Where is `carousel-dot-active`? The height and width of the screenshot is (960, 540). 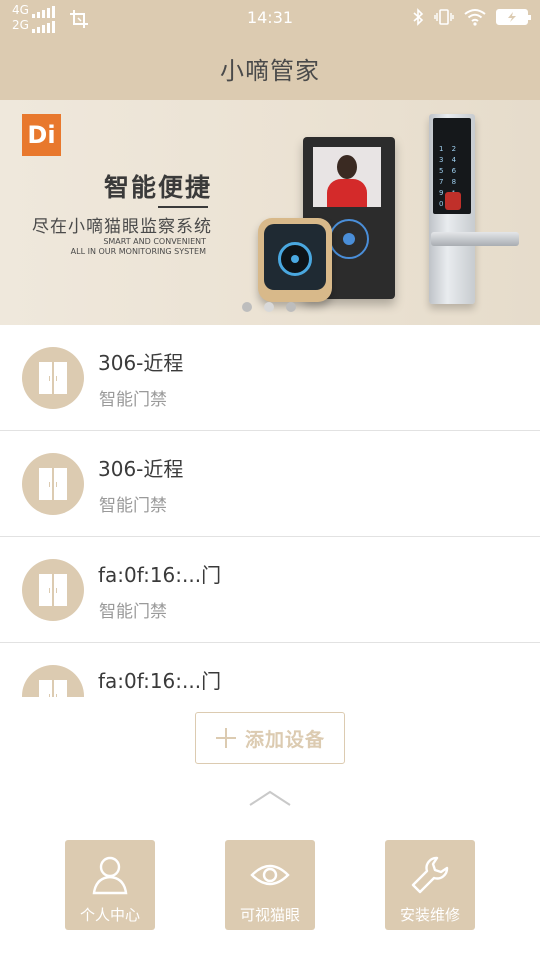
carousel-dot-active is located at coordinates (269, 307).